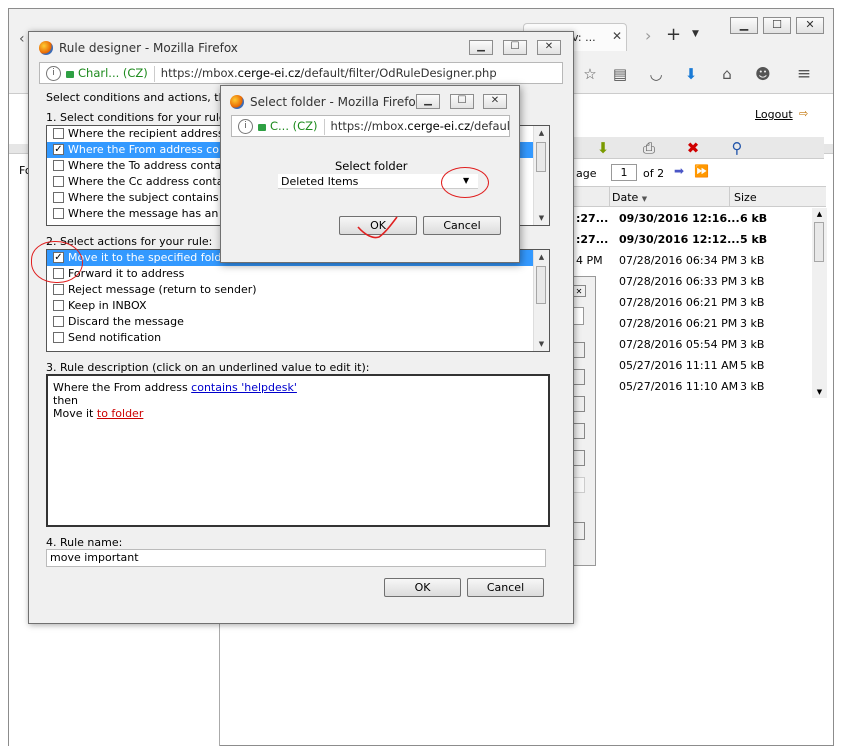 The width and height of the screenshot is (845, 755). Describe the element at coordinates (648, 35) in the screenshot. I see `tab-scroll-right-icon: ›` at that location.